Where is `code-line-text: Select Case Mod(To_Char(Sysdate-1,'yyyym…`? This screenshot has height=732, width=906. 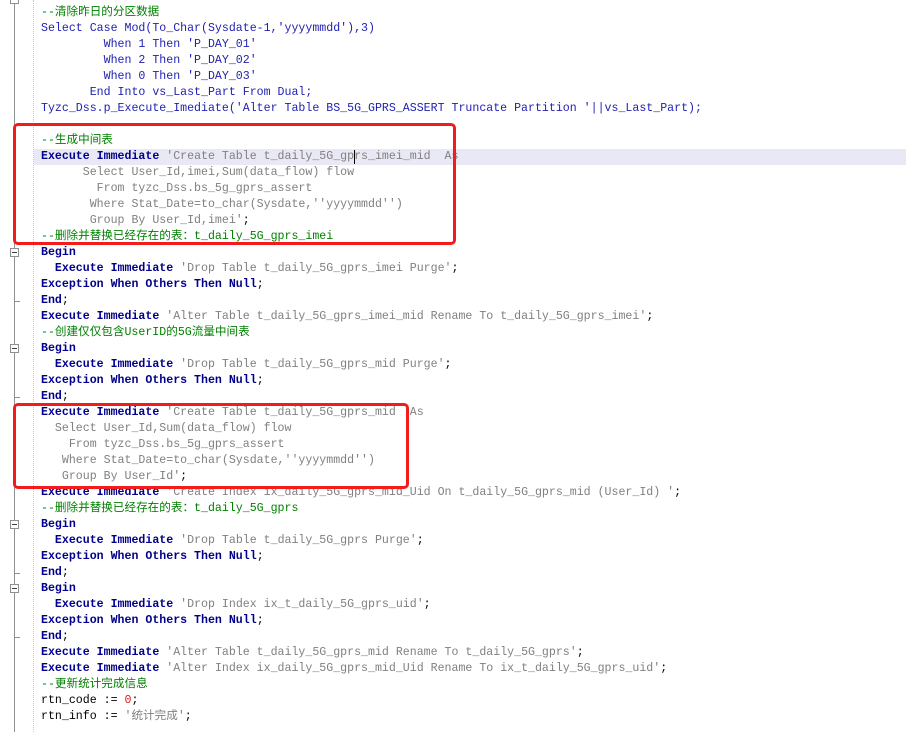 code-line-text: Select Case Mod(To_Char(Sysdate-1,'yyyym… is located at coordinates (208, 29).